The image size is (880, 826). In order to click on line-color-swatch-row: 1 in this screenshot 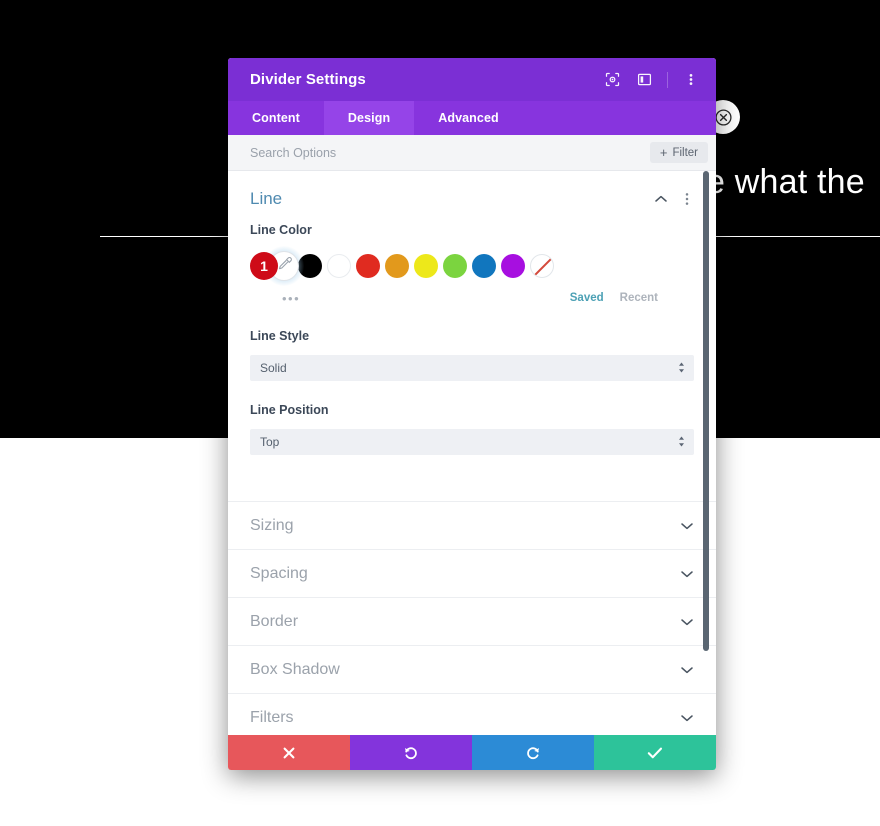, I will do `click(472, 266)`.